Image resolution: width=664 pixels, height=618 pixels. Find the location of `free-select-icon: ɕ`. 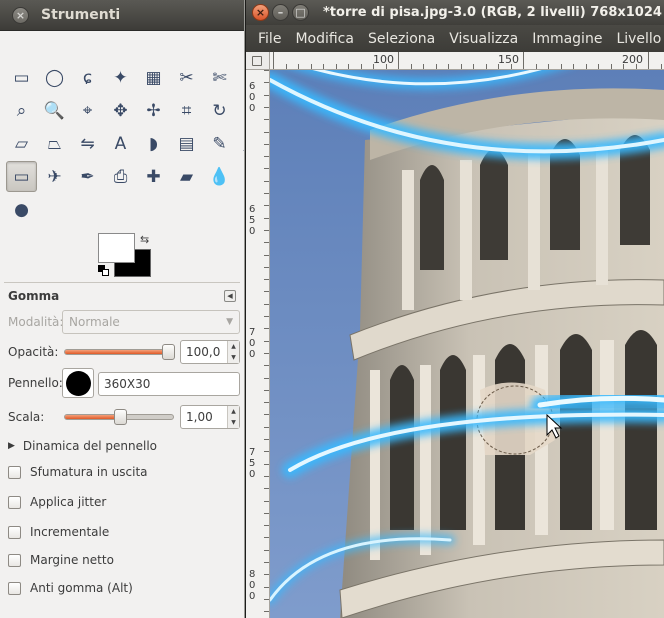

free-select-icon: ɕ is located at coordinates (87, 77).